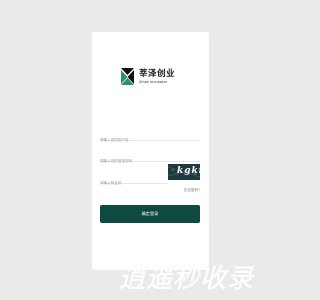 This screenshot has width=320, height=300. I want to click on captcha-field-wrapper, so click(134, 179).